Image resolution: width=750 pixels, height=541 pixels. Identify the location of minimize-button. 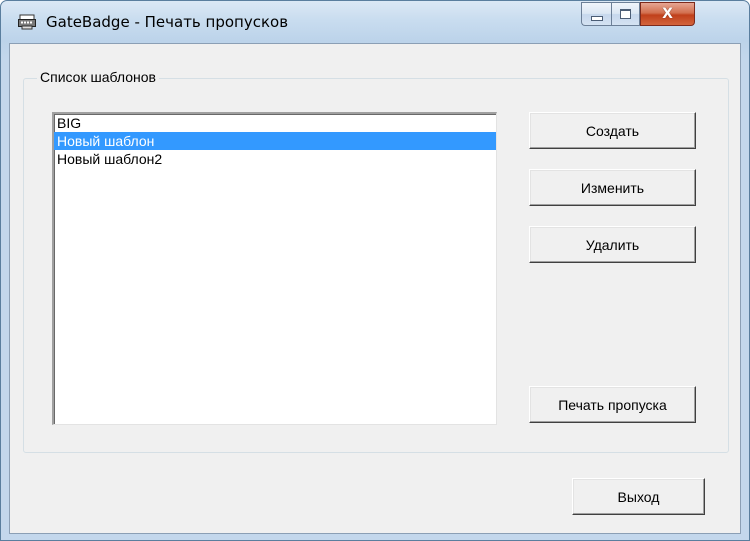
(596, 14).